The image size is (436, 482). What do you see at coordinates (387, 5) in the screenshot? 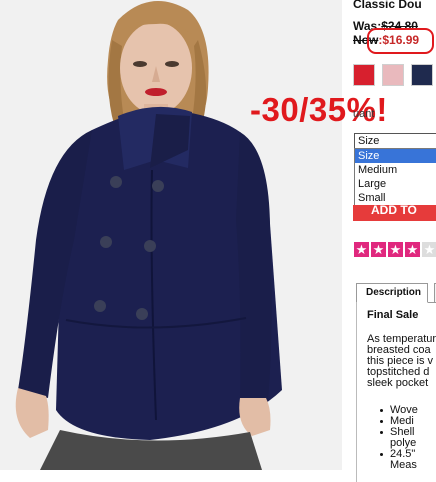
I see `product-title: Classic Dou` at bounding box center [387, 5].